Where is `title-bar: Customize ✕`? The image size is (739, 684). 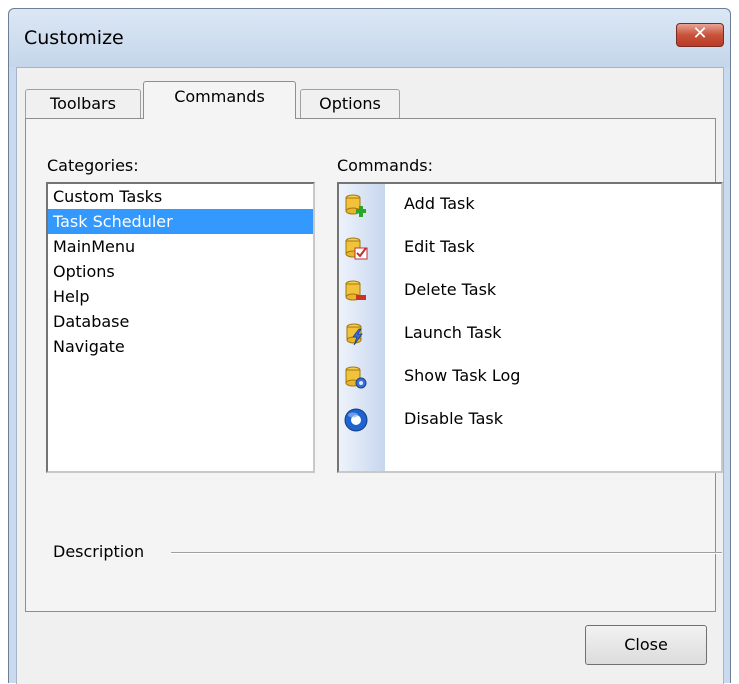 title-bar: Customize ✕ is located at coordinates (369, 38).